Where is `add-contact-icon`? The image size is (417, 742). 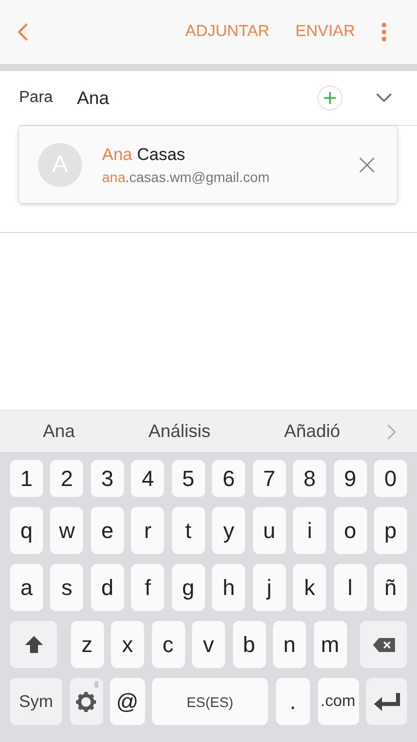
add-contact-icon is located at coordinates (330, 98).